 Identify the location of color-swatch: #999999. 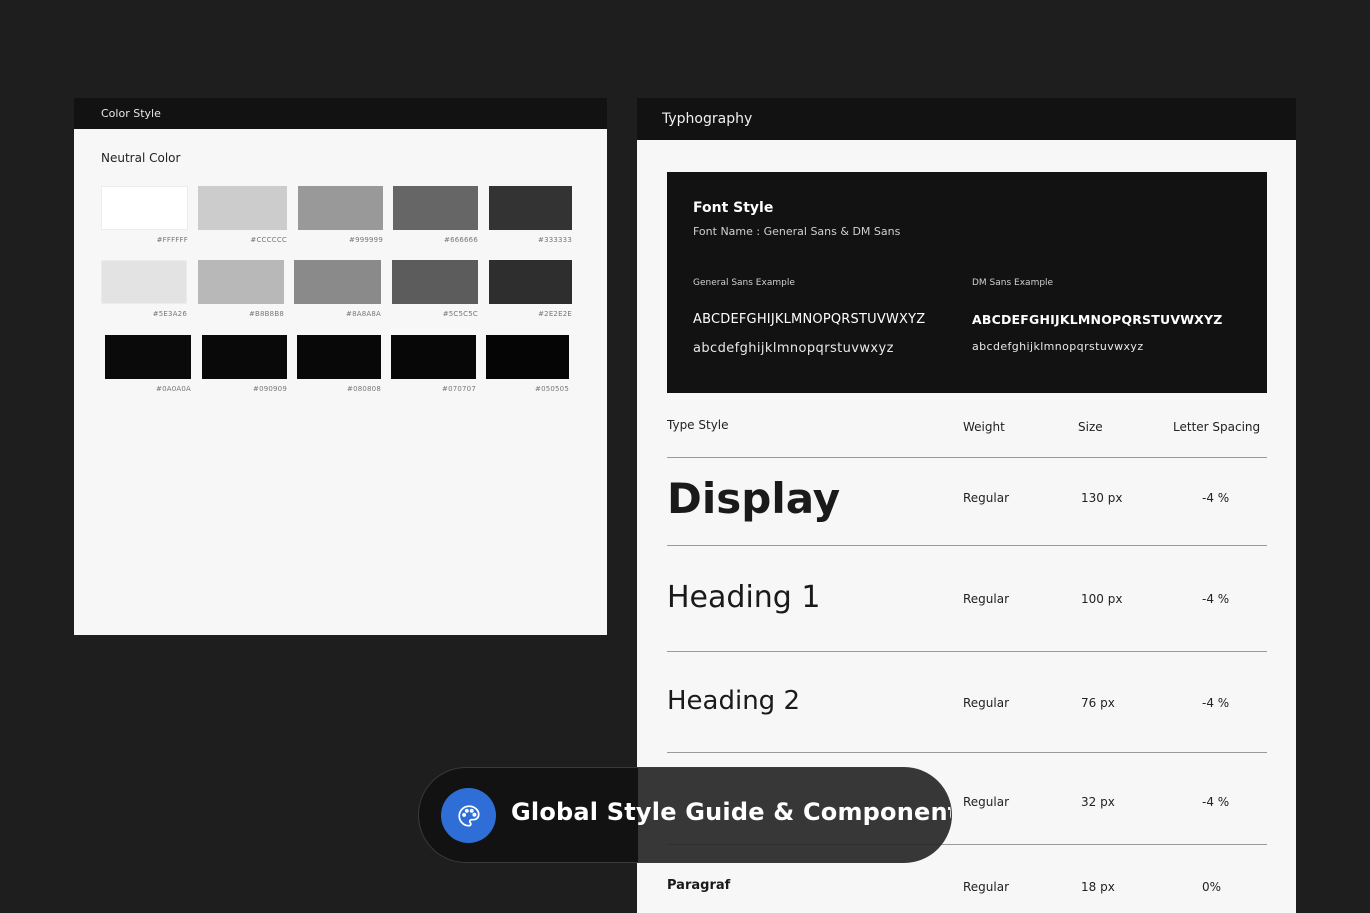
(340, 215).